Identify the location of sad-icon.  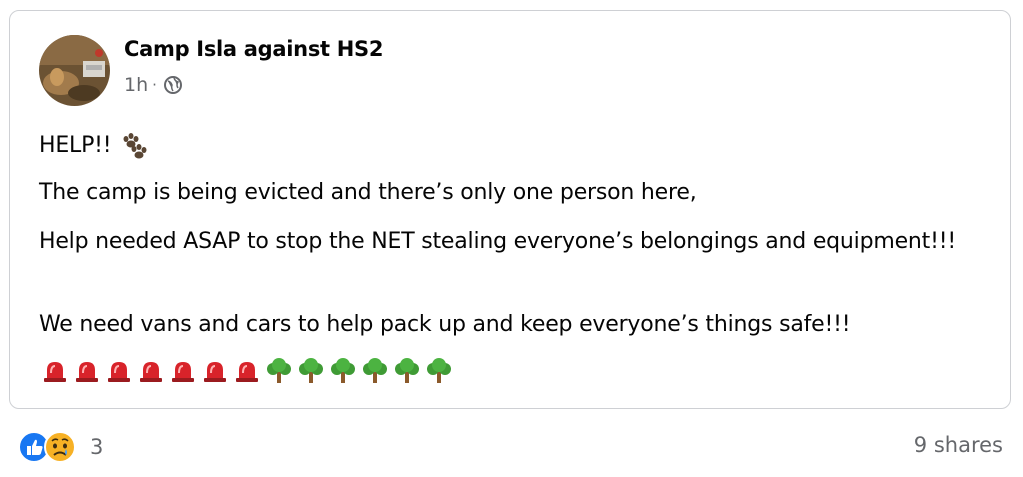
(60, 447).